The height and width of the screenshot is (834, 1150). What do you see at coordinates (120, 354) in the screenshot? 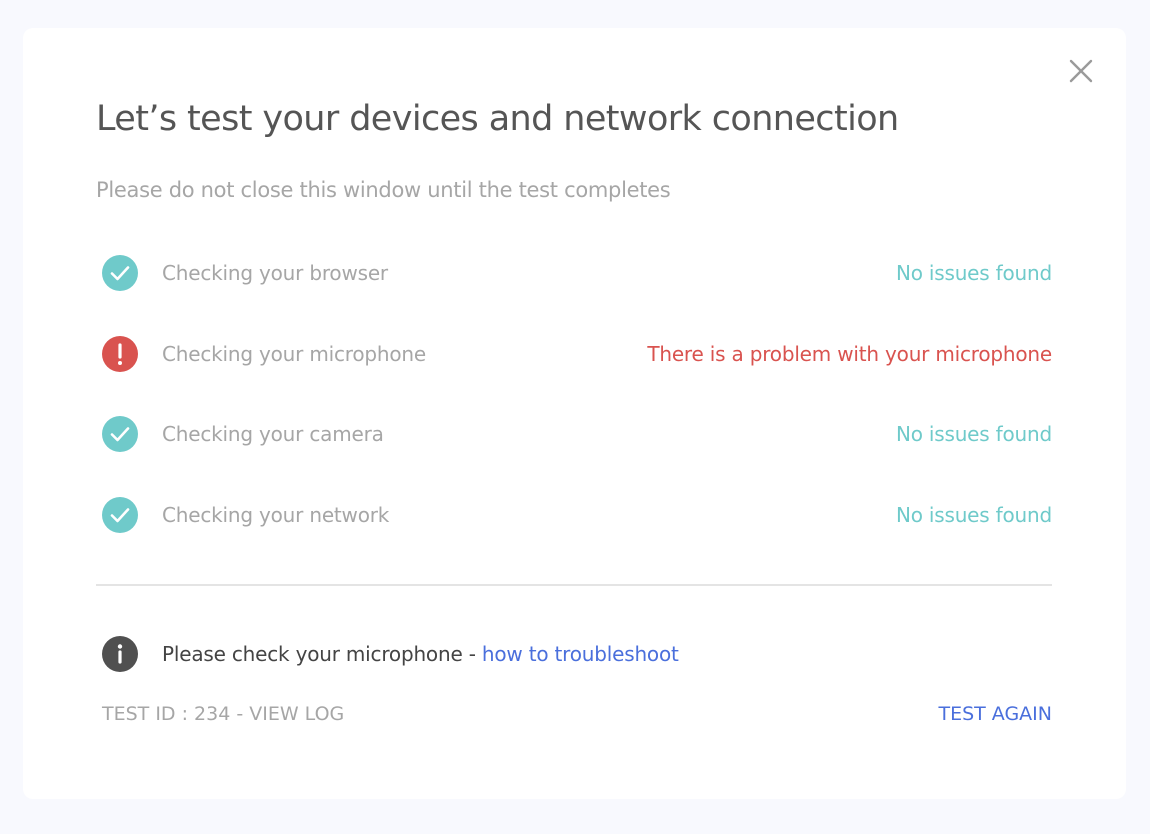
I see `error-circle-icon` at bounding box center [120, 354].